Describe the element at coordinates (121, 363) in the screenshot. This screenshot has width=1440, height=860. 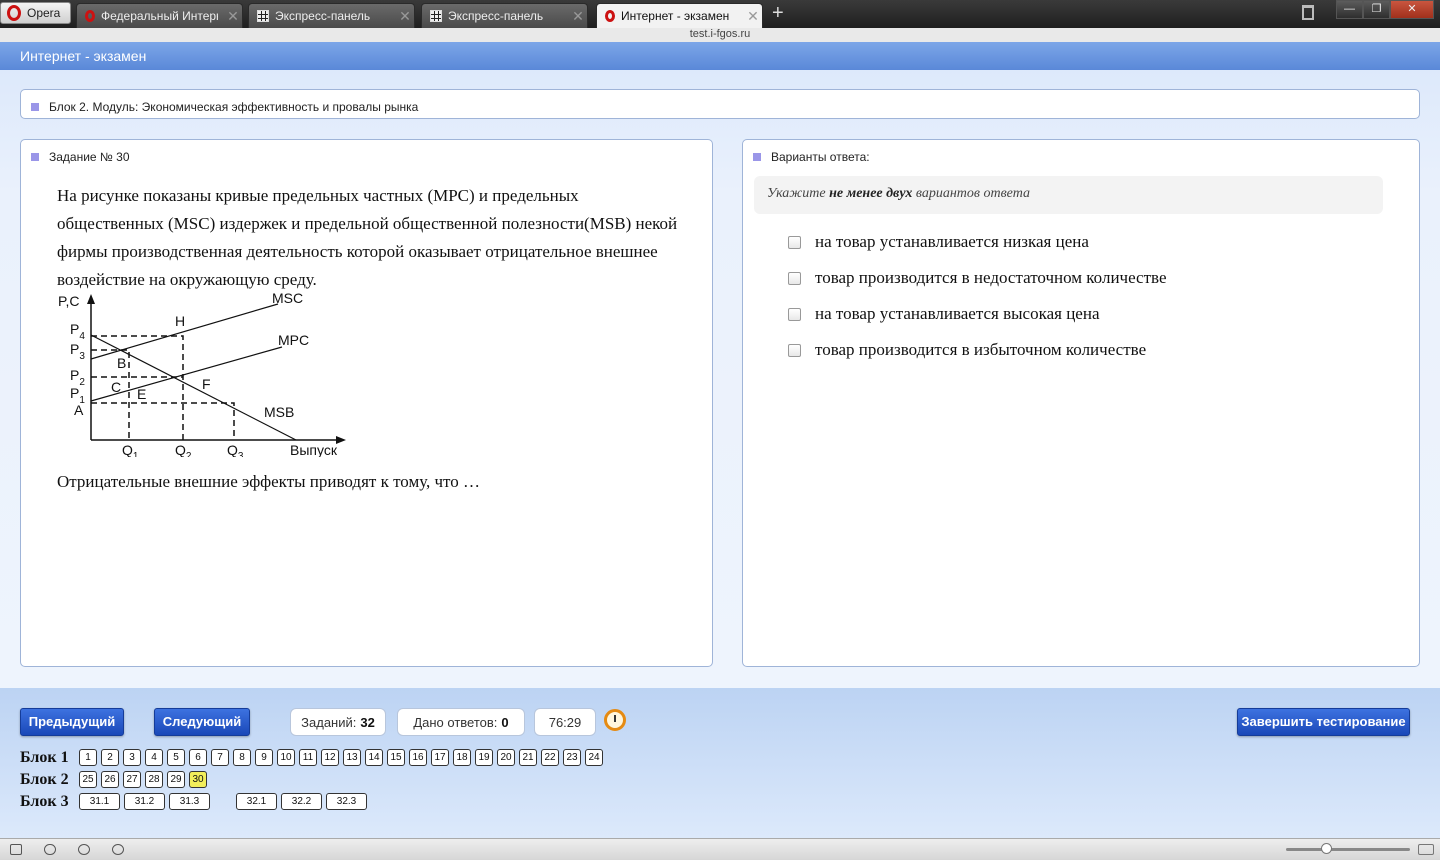
I see `point-label-b: B` at that location.